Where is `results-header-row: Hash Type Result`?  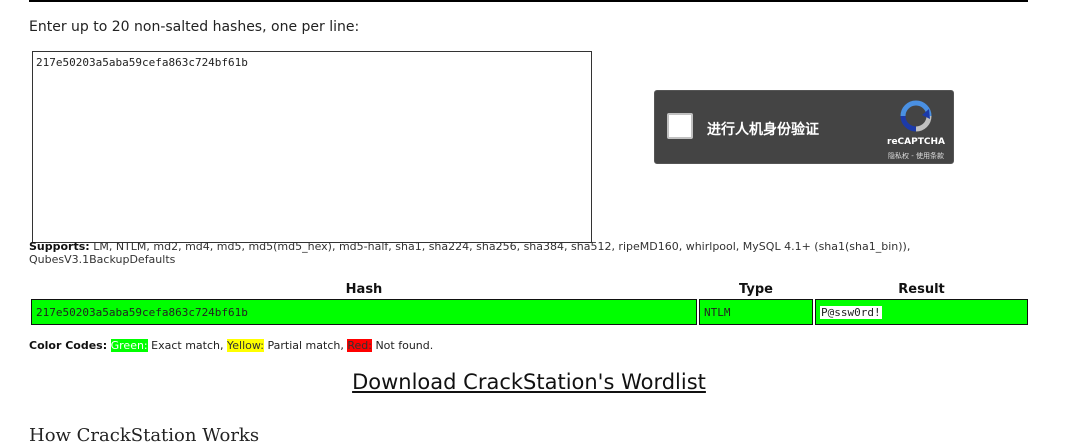
results-header-row: Hash Type Result is located at coordinates (529, 289).